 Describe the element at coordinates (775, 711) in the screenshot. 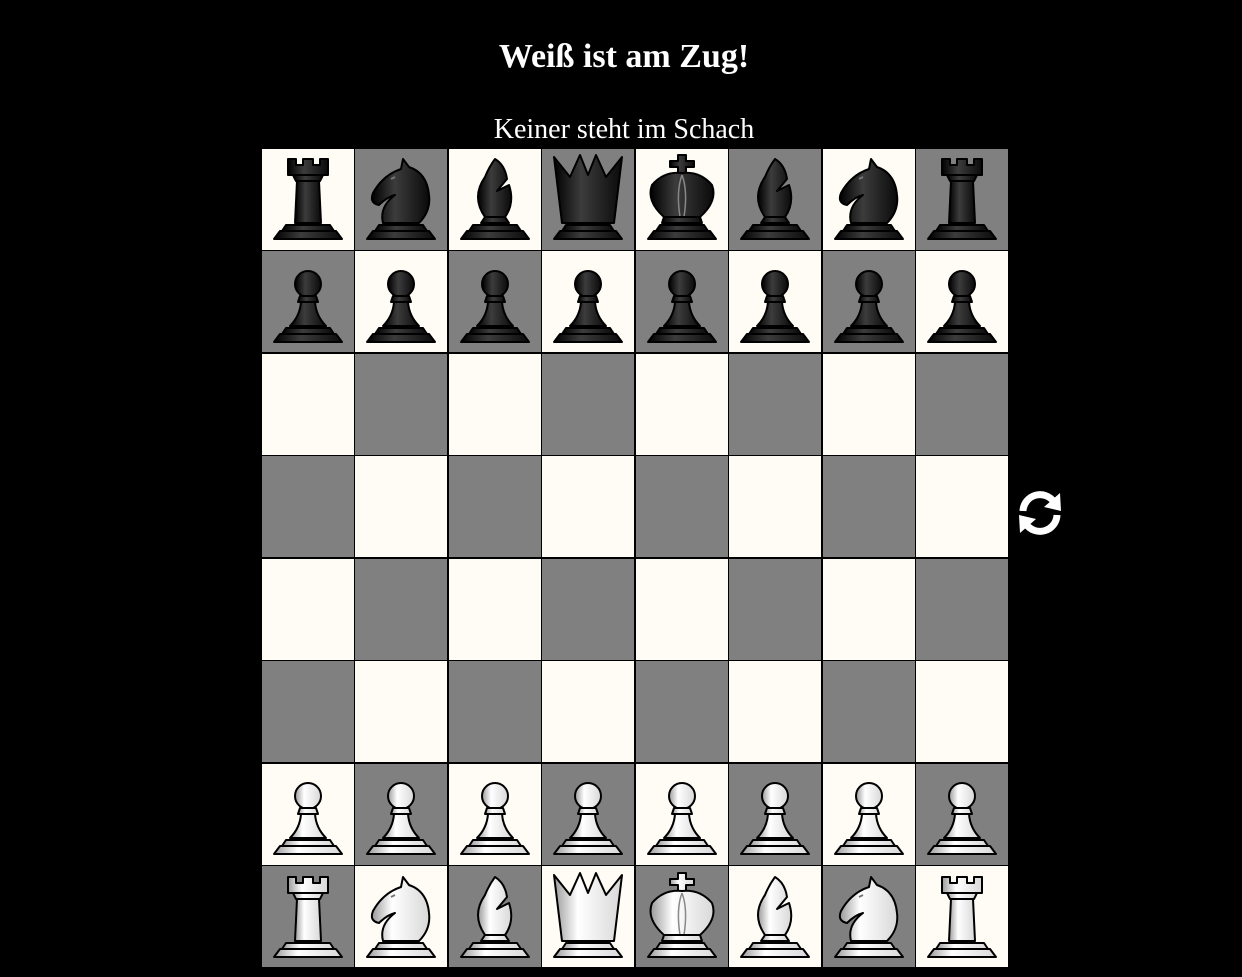

I see `square-f3` at that location.